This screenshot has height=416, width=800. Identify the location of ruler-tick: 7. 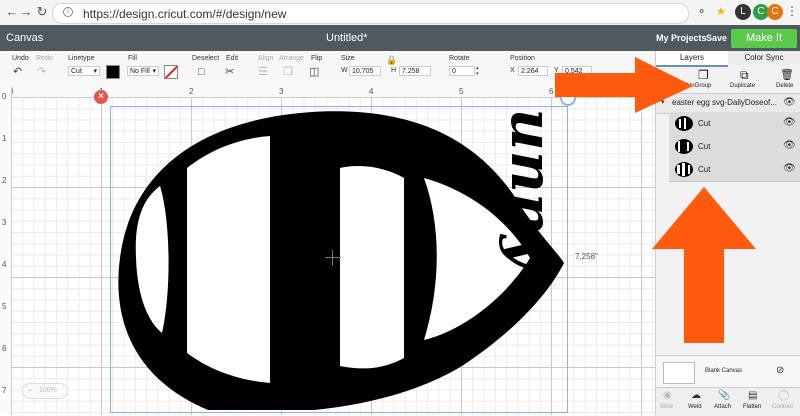
(4, 390).